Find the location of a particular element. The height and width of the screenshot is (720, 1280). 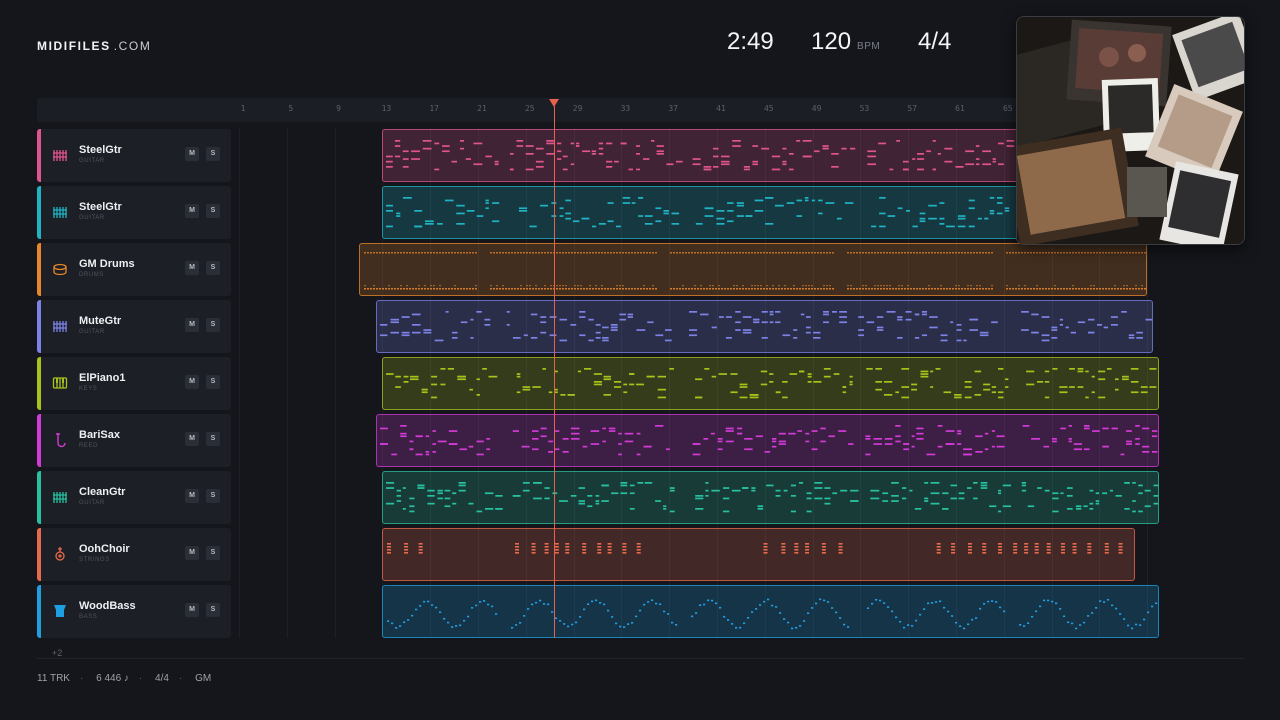

track-category: KEYS is located at coordinates (88, 389).